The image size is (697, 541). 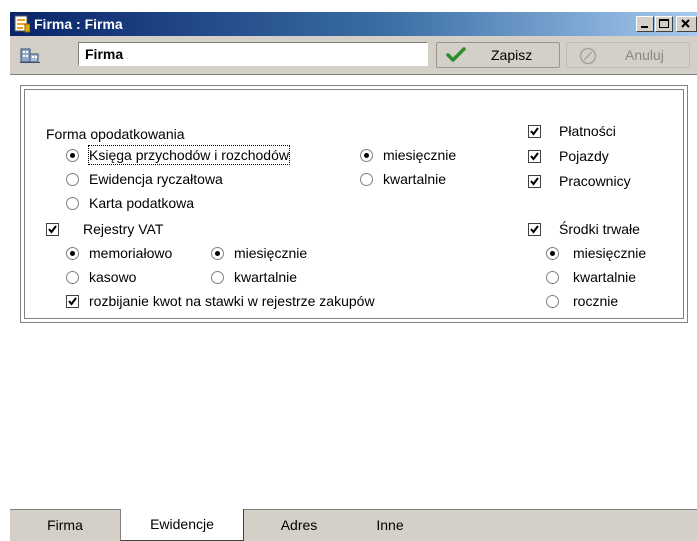 I want to click on taxation-form-title: Forma opodatkowania, so click(x=115, y=134).